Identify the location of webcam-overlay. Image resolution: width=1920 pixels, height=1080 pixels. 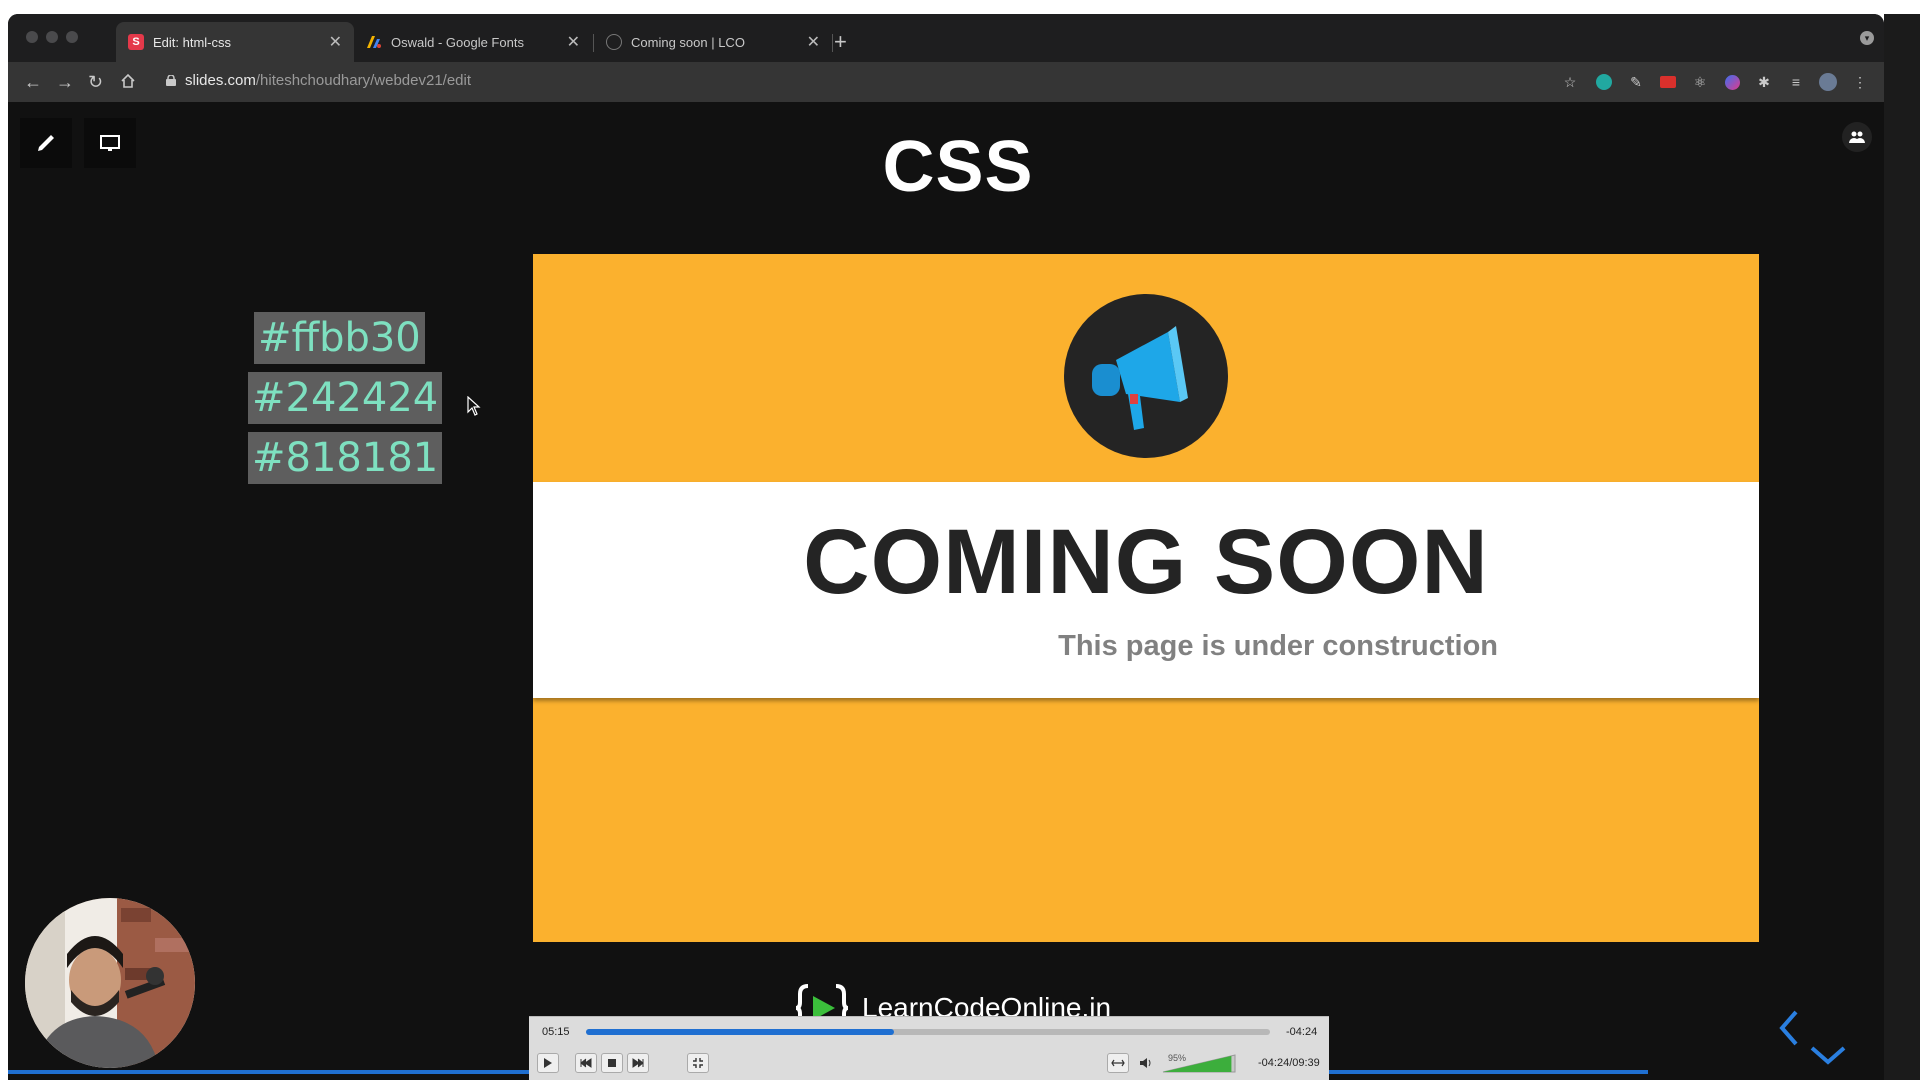
(110, 983).